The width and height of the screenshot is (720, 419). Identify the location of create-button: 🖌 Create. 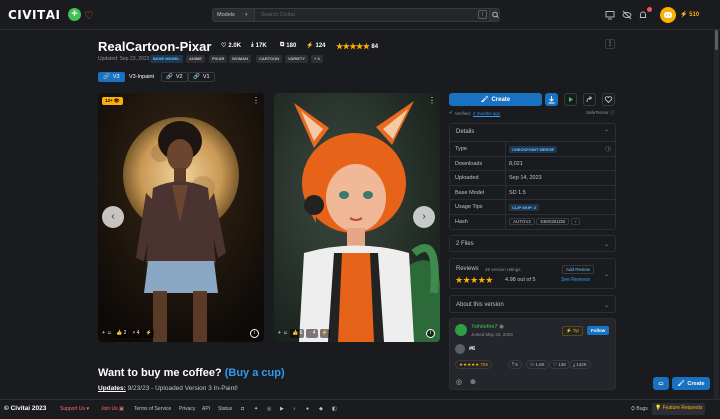
(495, 99).